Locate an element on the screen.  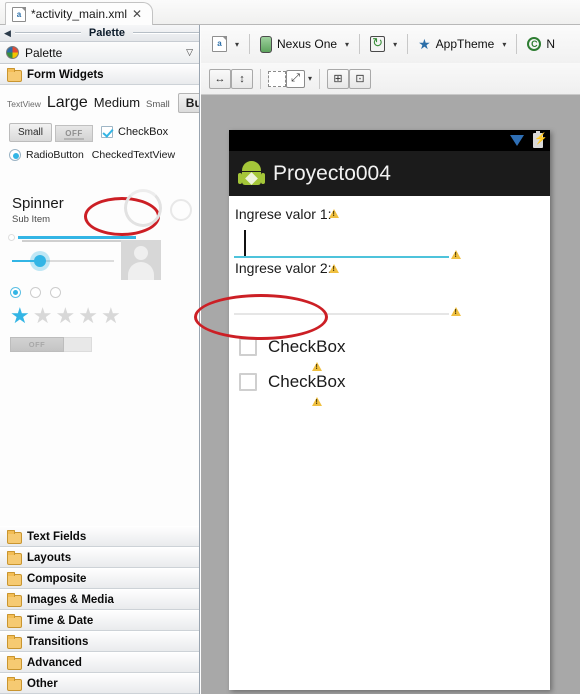
layout-config-icon: a is located at coordinates (219, 44).